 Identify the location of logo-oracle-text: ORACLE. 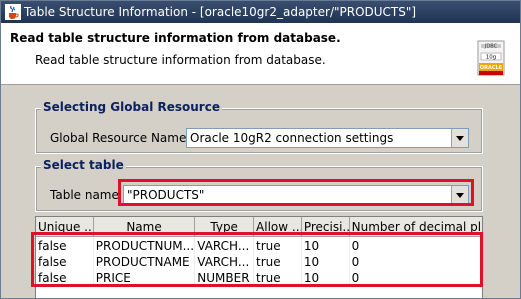
(491, 68).